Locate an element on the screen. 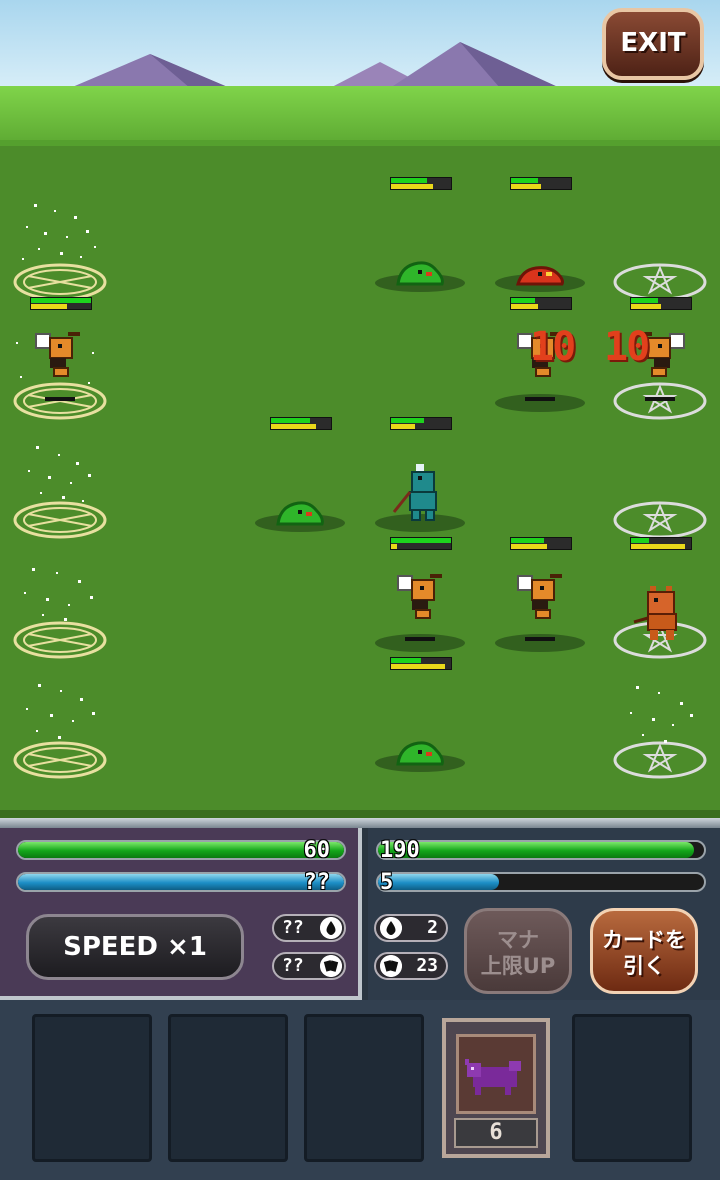  enemy-imp-unit is located at coordinates (660, 612).